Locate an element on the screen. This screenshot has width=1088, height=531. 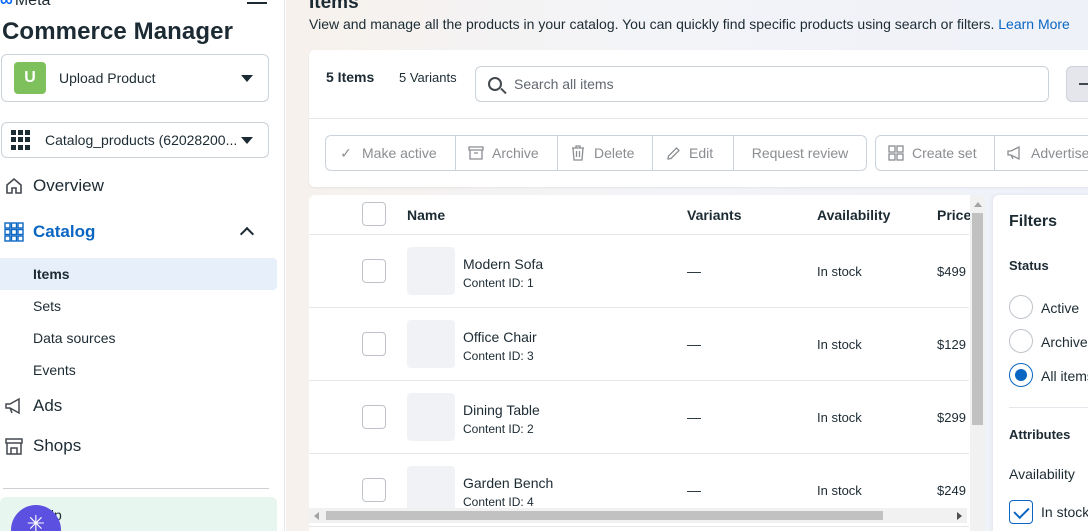
status-all-items-radio is located at coordinates (1021, 375).